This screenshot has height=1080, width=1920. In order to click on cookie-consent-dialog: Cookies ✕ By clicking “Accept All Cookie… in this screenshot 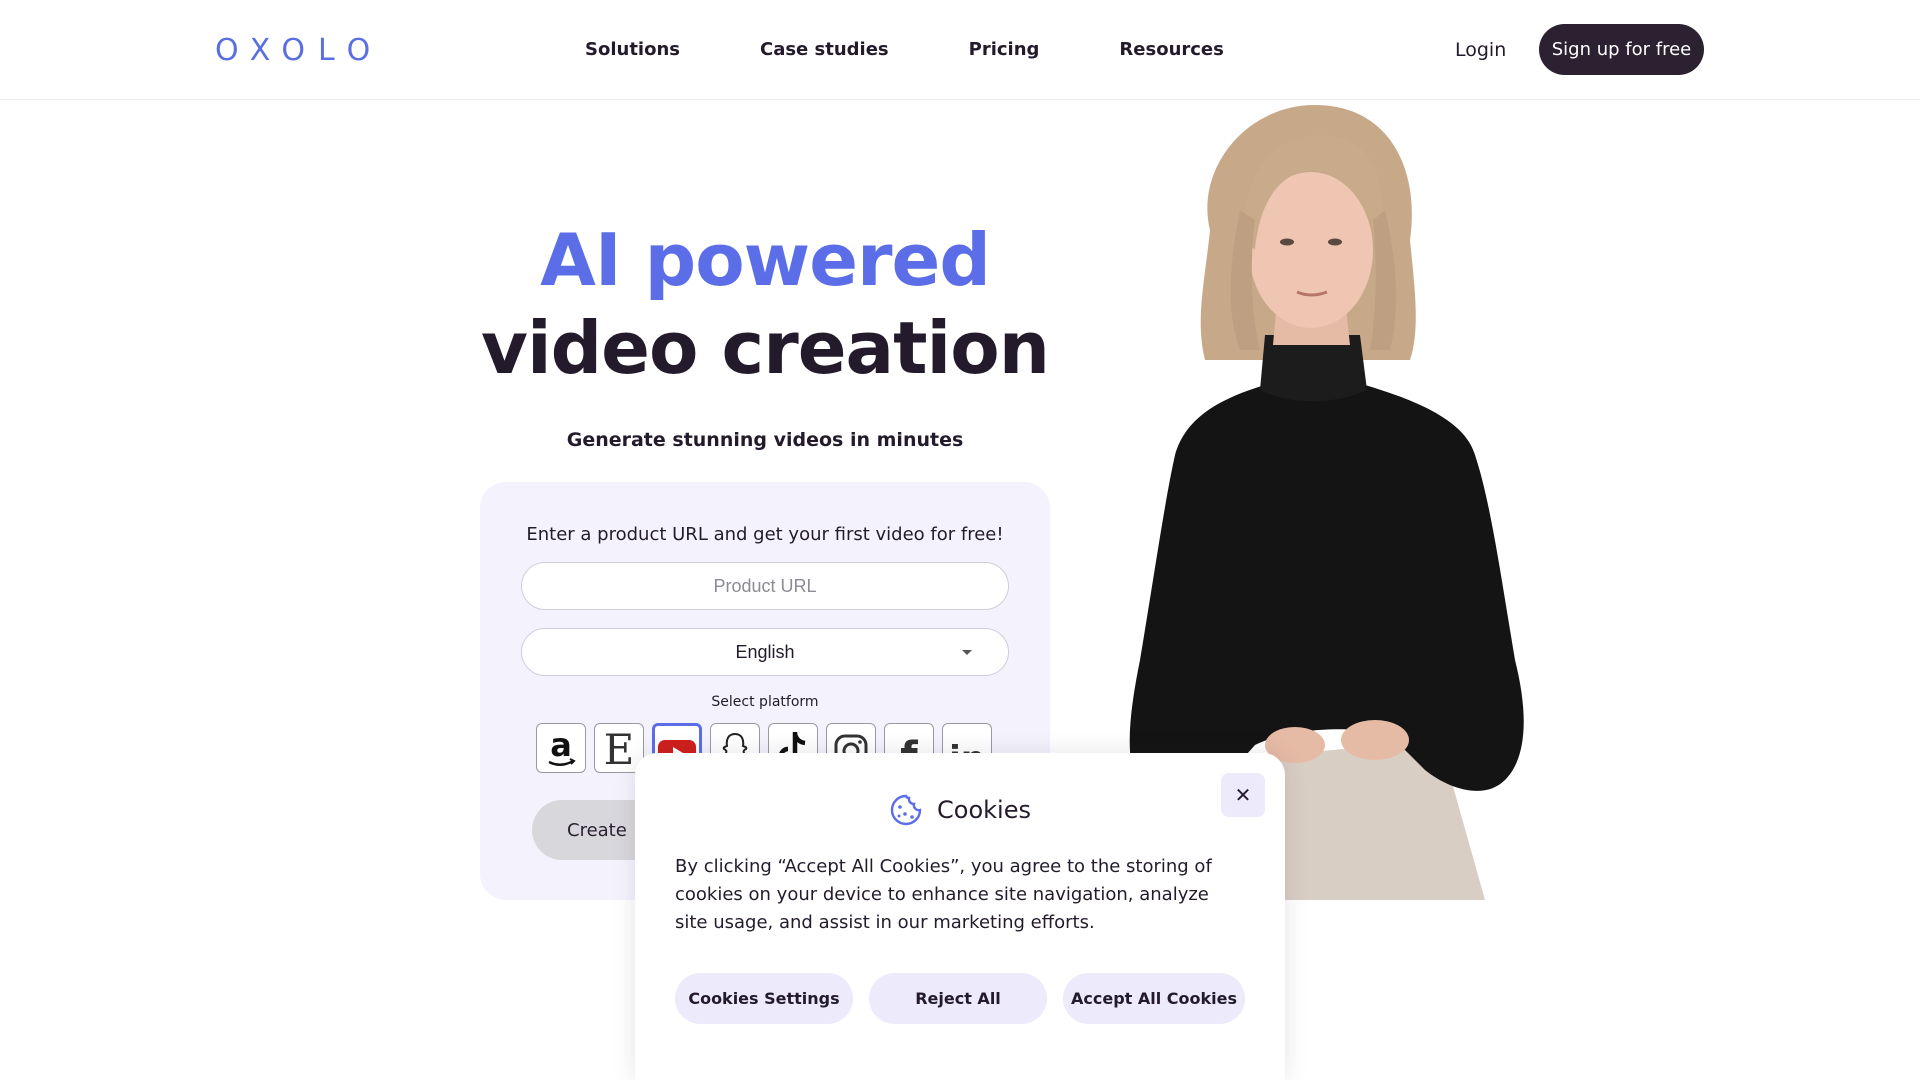, I will do `click(960, 916)`.